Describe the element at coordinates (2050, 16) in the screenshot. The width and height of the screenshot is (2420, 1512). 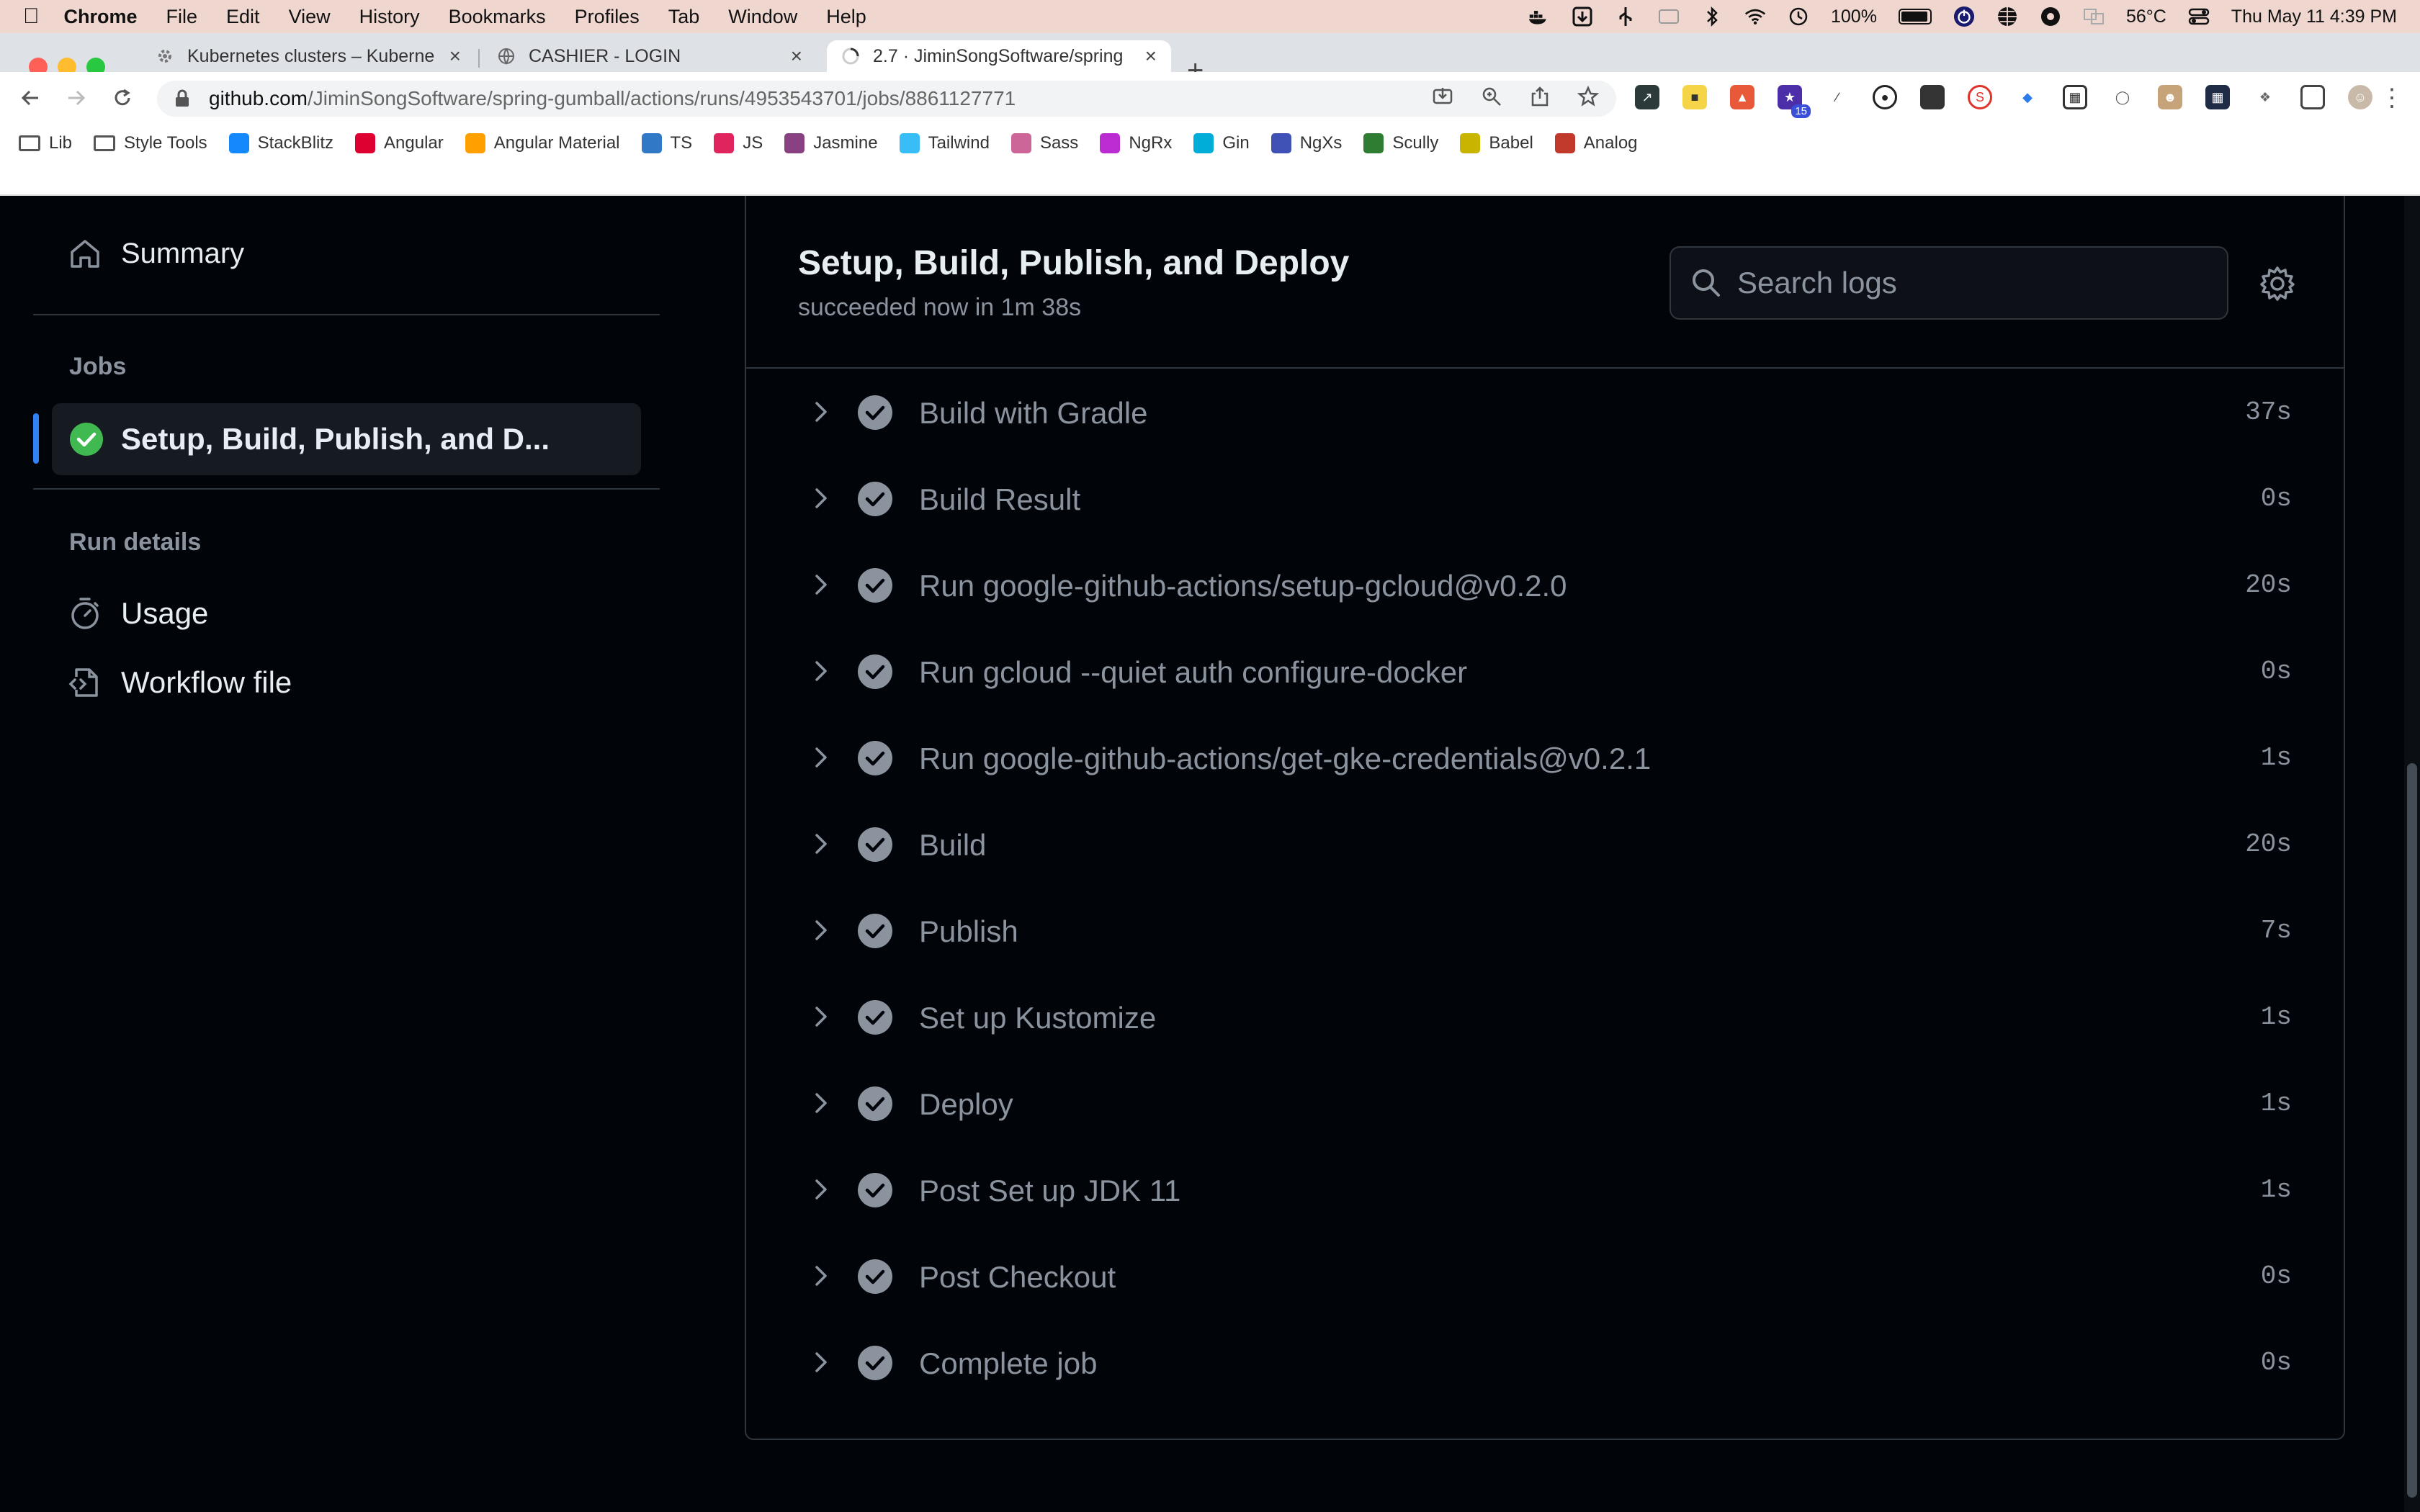
I see `aperture-icon` at that location.